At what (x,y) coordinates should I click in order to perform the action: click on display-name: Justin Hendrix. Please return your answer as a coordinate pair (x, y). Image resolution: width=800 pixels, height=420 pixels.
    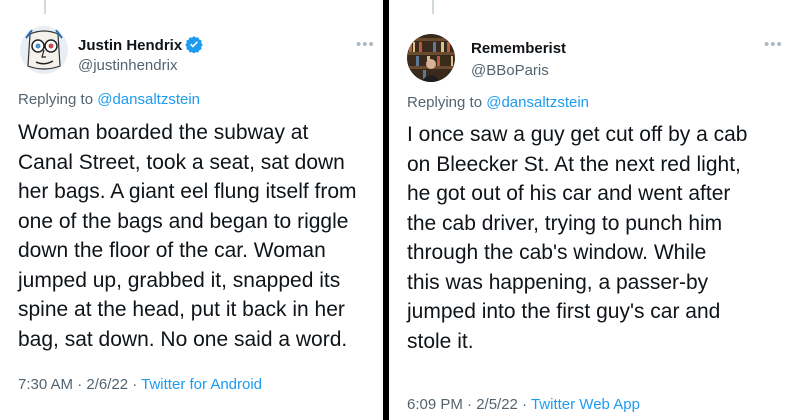
    Looking at the image, I should click on (140, 44).